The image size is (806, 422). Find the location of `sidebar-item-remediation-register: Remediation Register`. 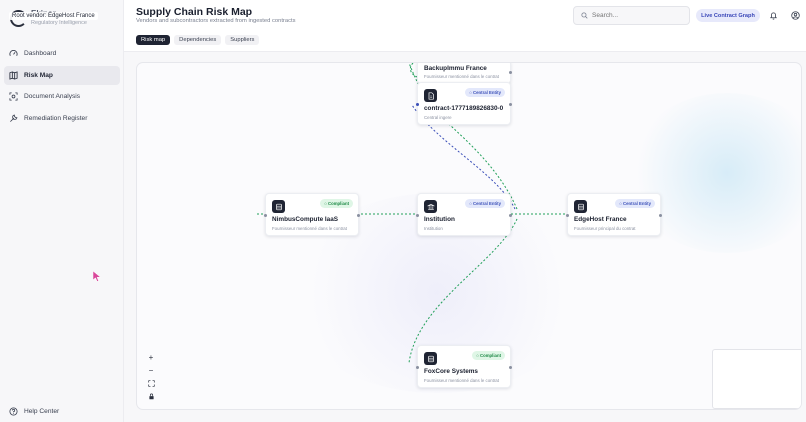

sidebar-item-remediation-register: Remediation Register is located at coordinates (62, 118).